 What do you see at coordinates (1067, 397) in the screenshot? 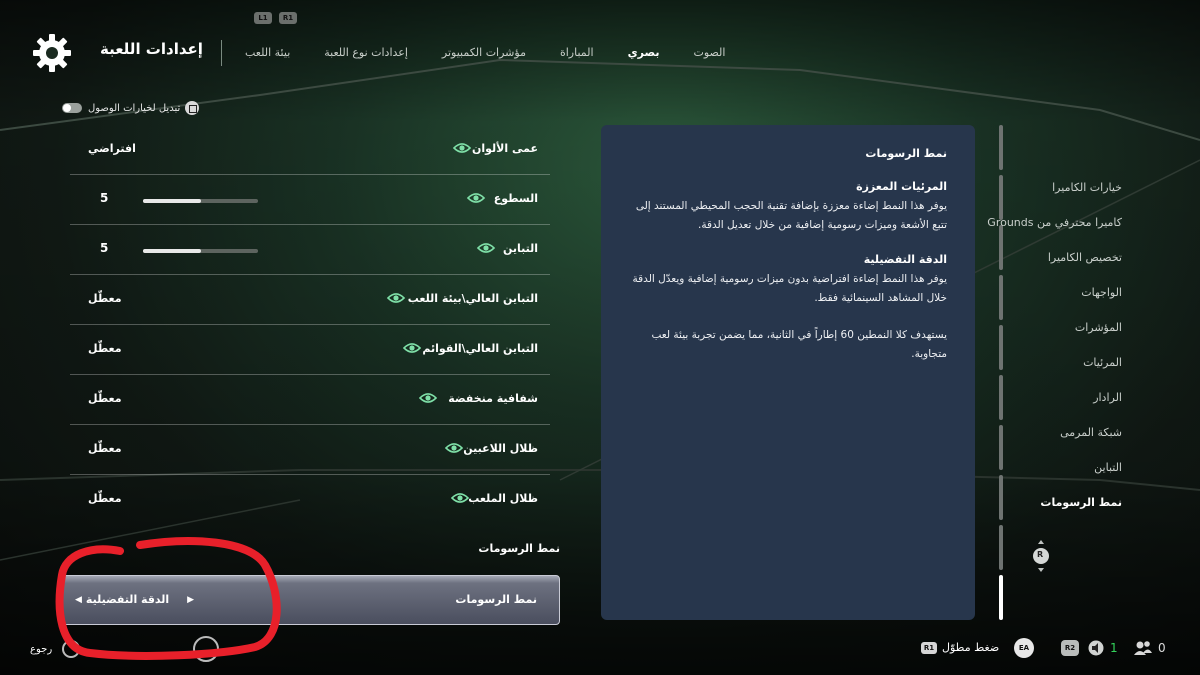
I see `nav-item-radar: الرادار` at bounding box center [1067, 397].